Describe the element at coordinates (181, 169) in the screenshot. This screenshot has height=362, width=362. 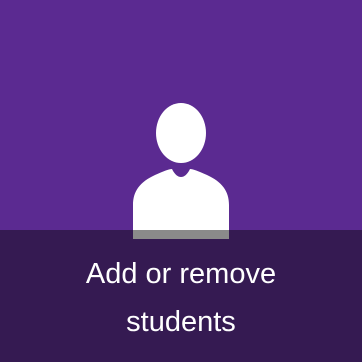
I see `person-icon` at that location.